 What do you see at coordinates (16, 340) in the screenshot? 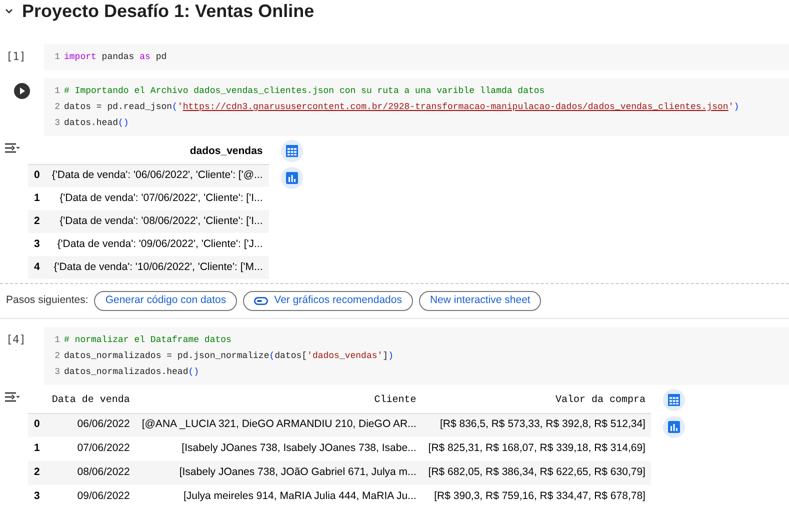
I see `execution-count: [4]` at bounding box center [16, 340].